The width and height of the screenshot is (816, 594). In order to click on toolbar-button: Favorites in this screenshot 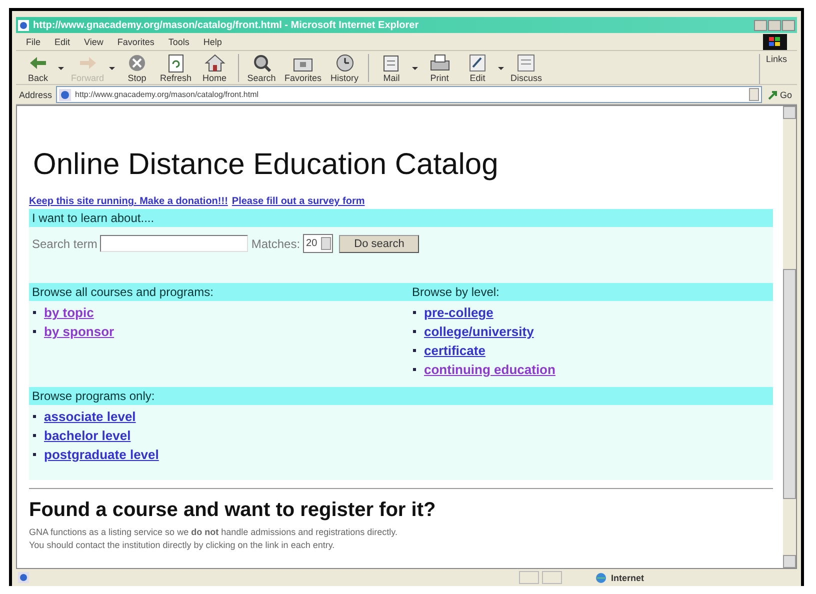, I will do `click(303, 68)`.